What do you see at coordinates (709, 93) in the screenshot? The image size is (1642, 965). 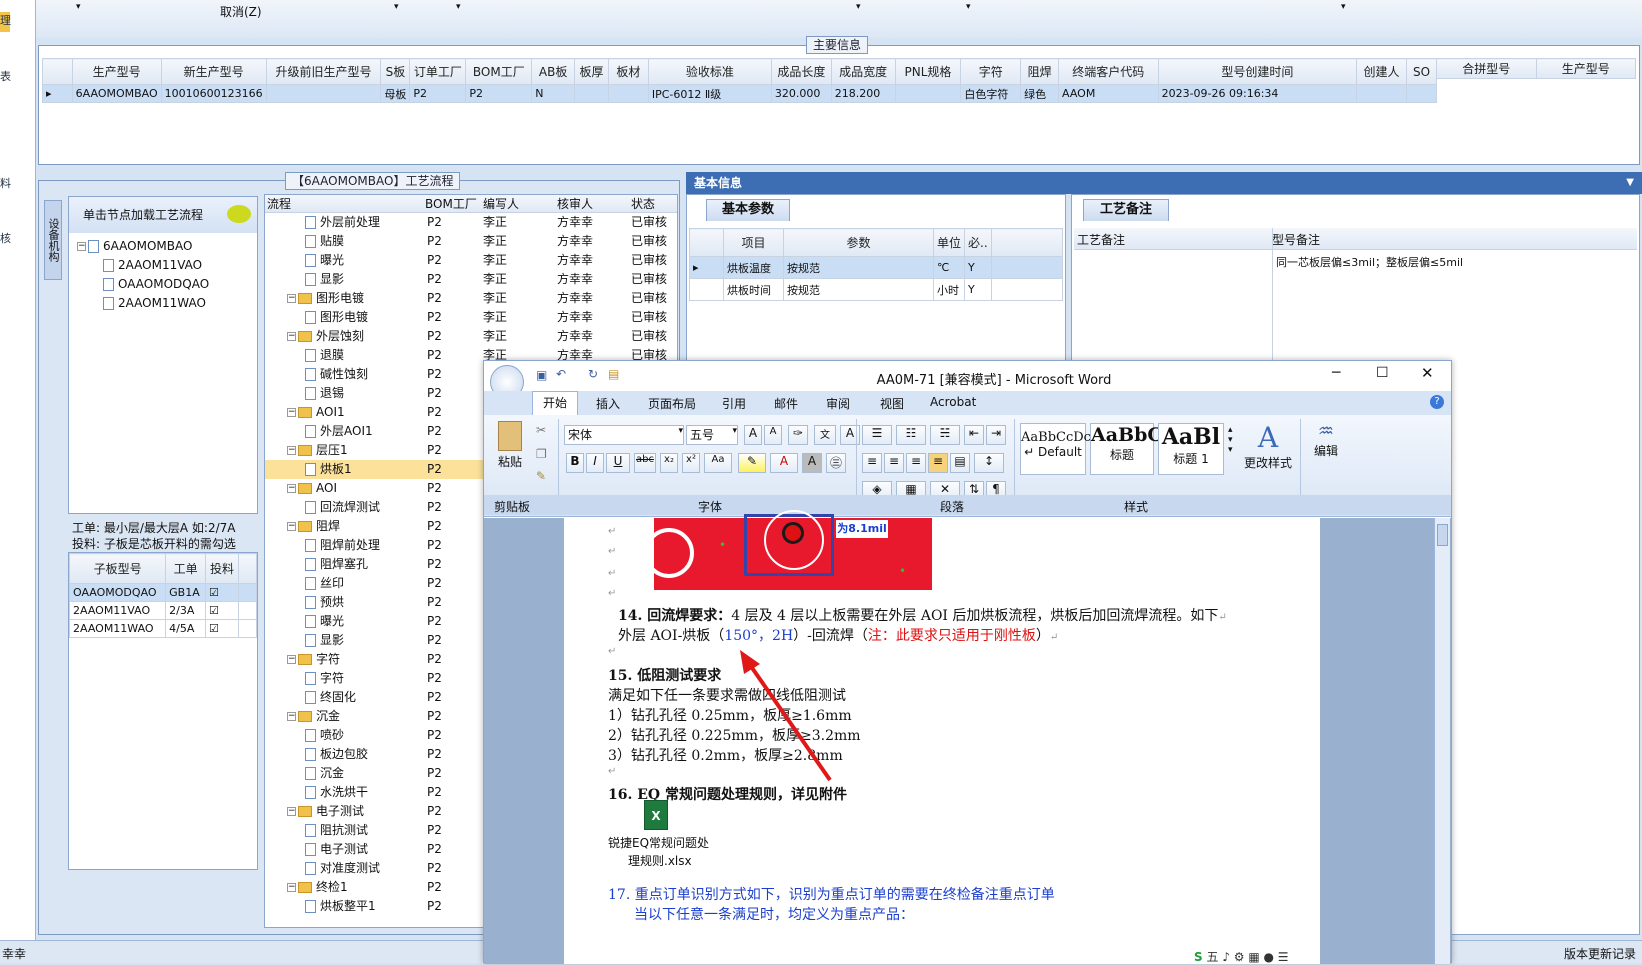 I see `table-cell: IPC-6012 Ⅱ级` at bounding box center [709, 93].